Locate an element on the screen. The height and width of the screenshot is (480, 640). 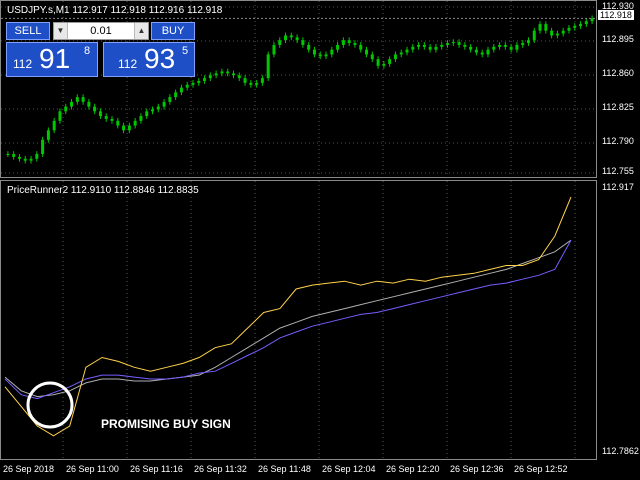
lot-size-input is located at coordinates (101, 31).